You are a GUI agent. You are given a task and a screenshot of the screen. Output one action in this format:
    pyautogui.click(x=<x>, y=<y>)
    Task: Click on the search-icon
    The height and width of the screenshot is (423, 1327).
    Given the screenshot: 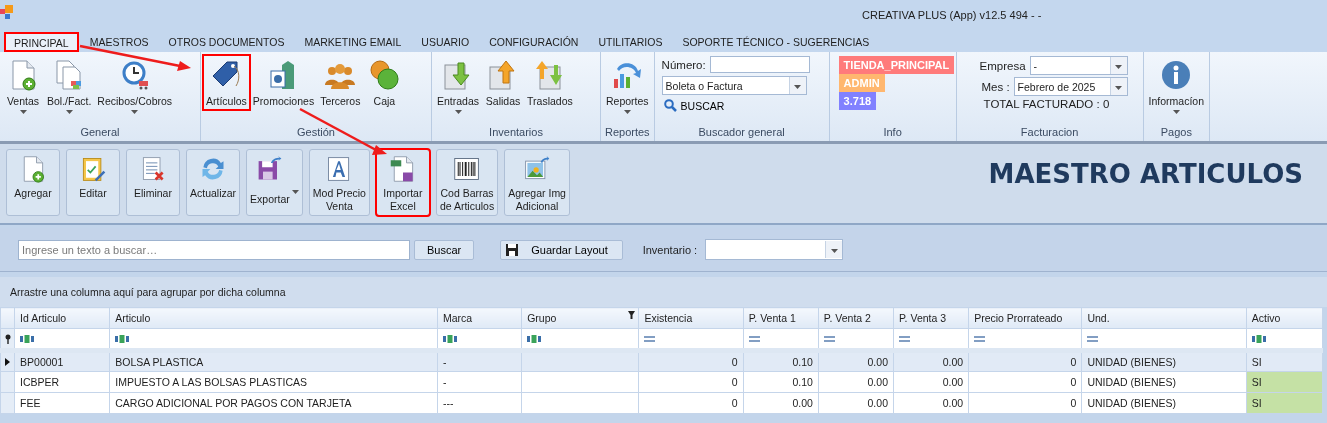 What is the action you would take?
    pyautogui.click(x=670, y=105)
    